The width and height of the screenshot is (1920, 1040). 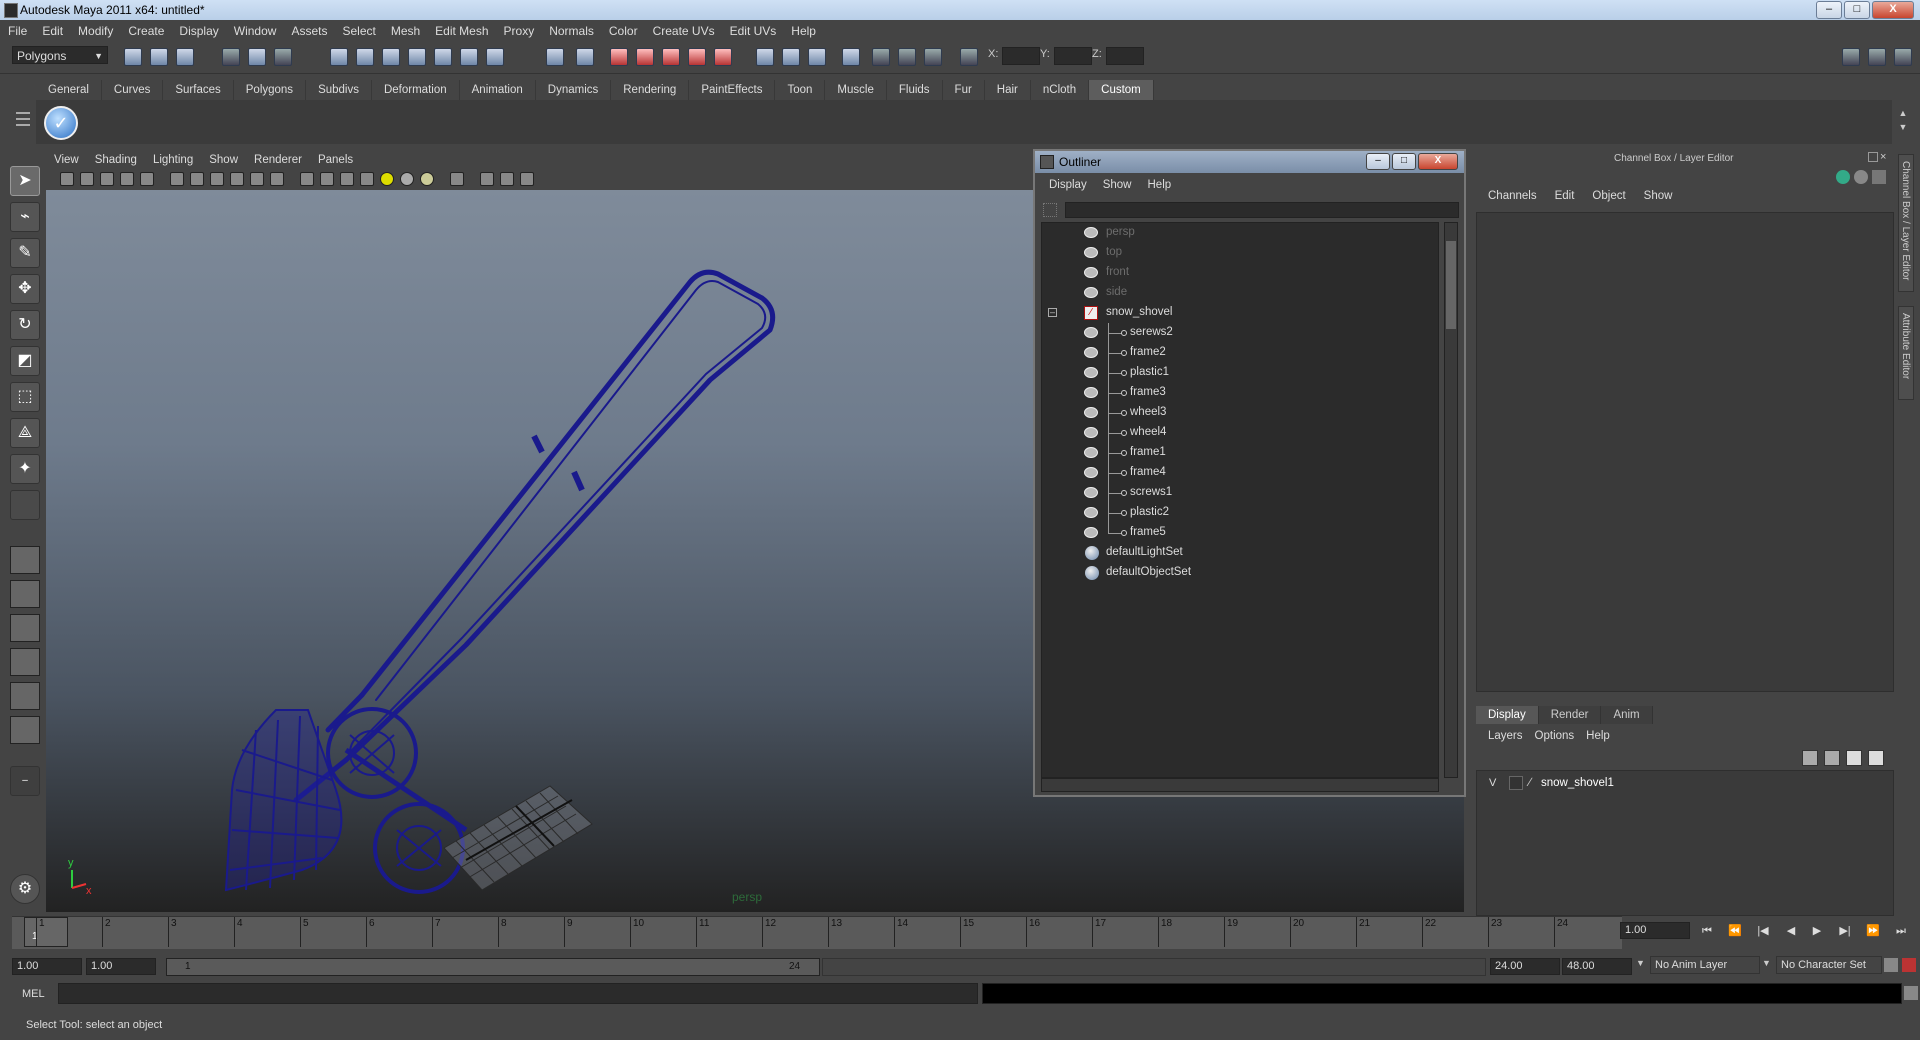 What do you see at coordinates (339, 90) in the screenshot?
I see `shelf-tab-subdivs: Subdivs` at bounding box center [339, 90].